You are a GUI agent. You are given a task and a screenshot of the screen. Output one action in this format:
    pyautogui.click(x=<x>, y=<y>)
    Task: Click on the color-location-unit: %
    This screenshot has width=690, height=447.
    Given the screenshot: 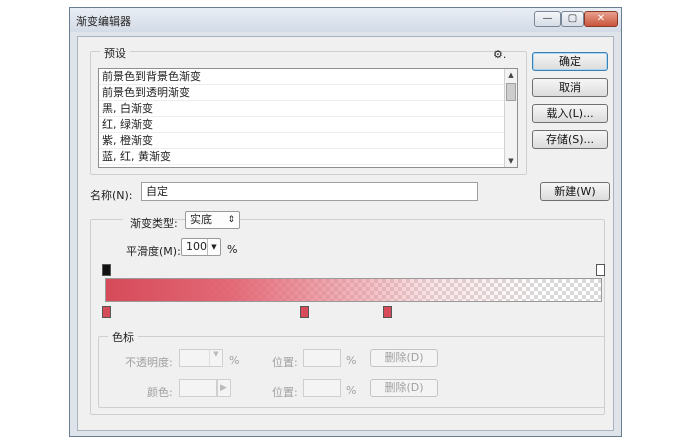 What is the action you would take?
    pyautogui.click(x=351, y=390)
    